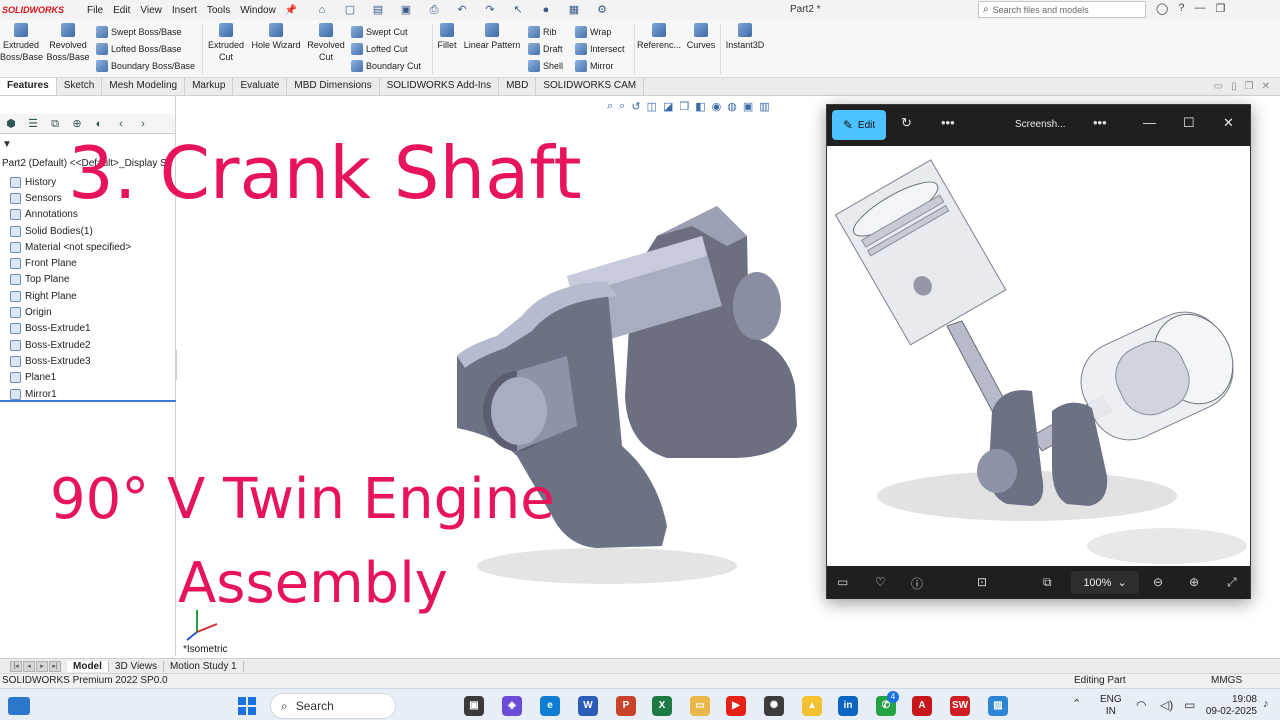 The height and width of the screenshot is (720, 1280). I want to click on tree-item-right-plane: Right Plane, so click(70, 296).